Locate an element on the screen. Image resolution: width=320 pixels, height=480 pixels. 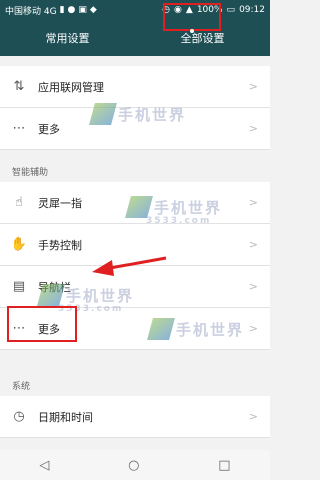
carrier-label: 中国移动 4G is located at coordinates (31, 11).